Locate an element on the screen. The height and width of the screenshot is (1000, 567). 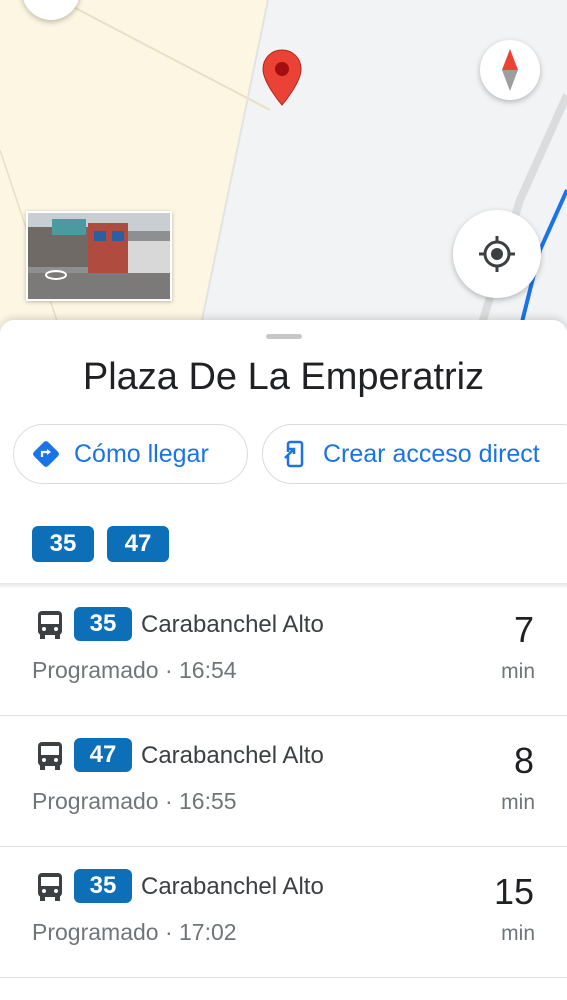
schedule-status: Programado · 17:02 is located at coordinates (134, 932).